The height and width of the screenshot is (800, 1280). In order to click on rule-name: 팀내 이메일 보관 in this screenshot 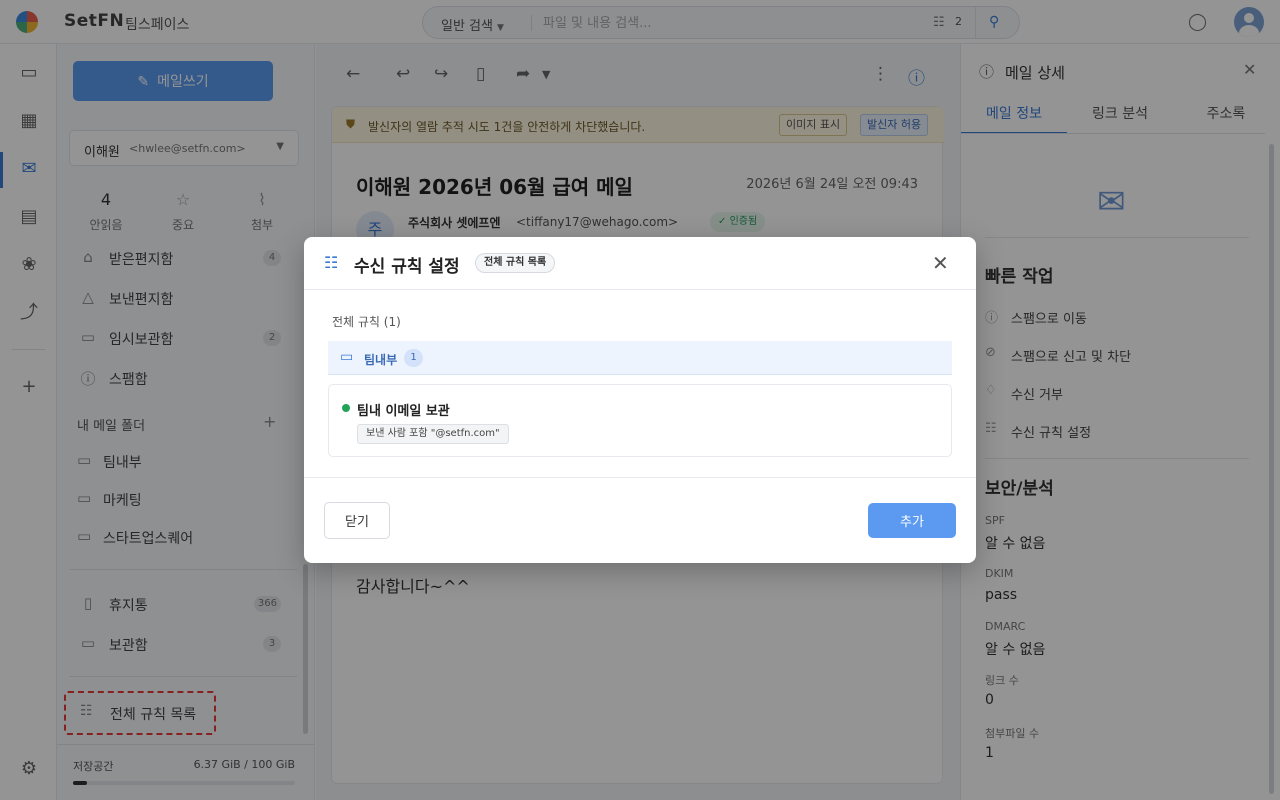, I will do `click(403, 411)`.